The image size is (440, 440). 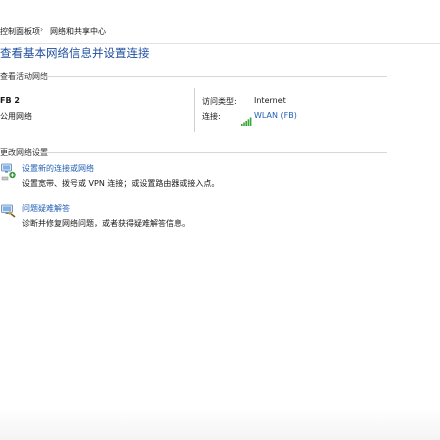 What do you see at coordinates (16, 116) in the screenshot?
I see `network-type-link: 公用网络` at bounding box center [16, 116].